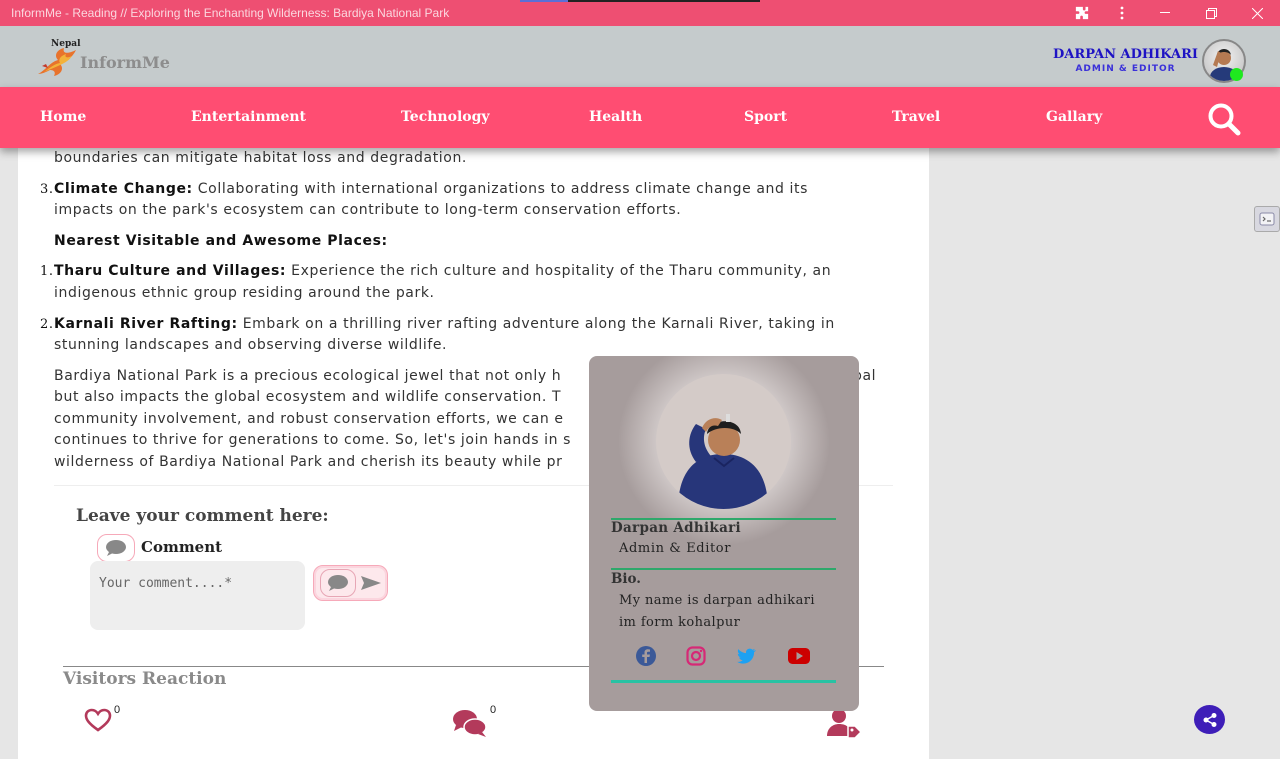 Image resolution: width=1280 pixels, height=759 pixels. I want to click on restore-icon, so click(1211, 13).